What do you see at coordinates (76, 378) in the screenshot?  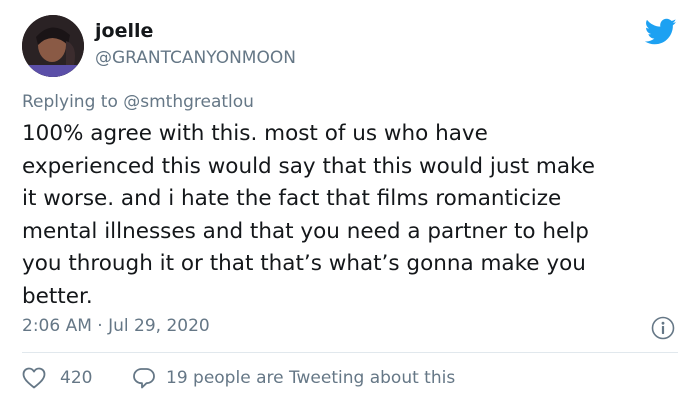 I see `like-count: 420` at bounding box center [76, 378].